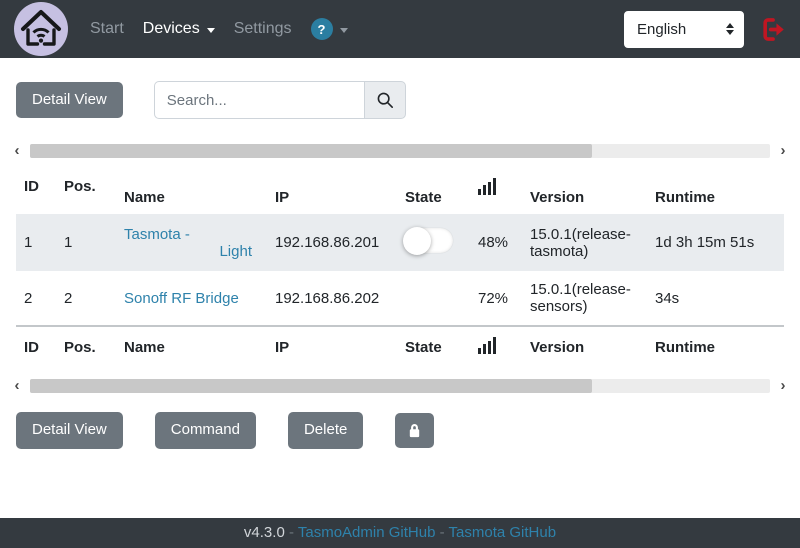  I want to click on navbar-right: English, so click(705, 29).